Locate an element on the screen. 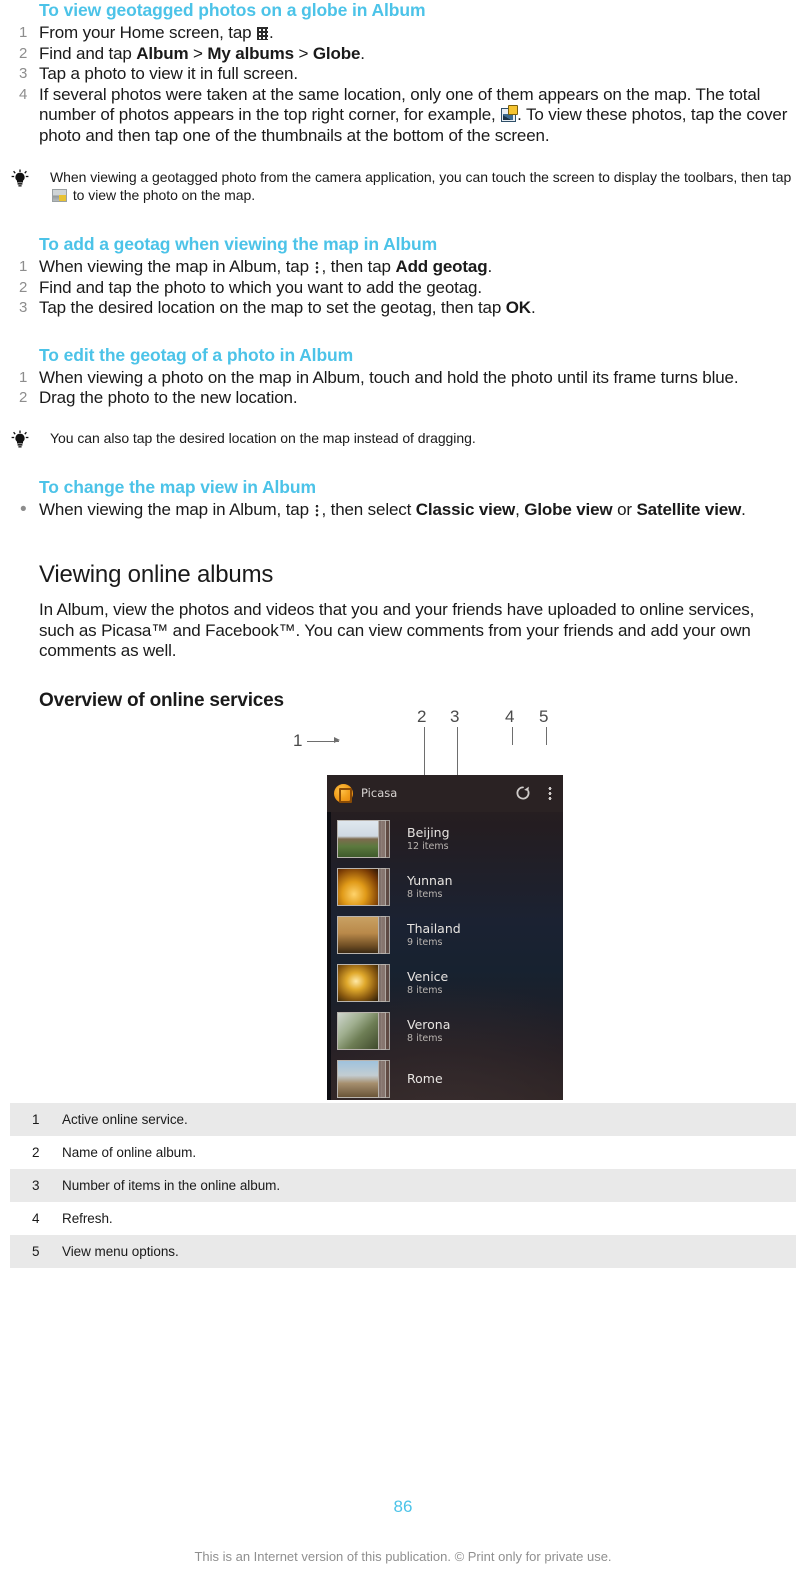 The height and width of the screenshot is (1590, 806). list-item: Beijing 12 items is located at coordinates (447, 839).